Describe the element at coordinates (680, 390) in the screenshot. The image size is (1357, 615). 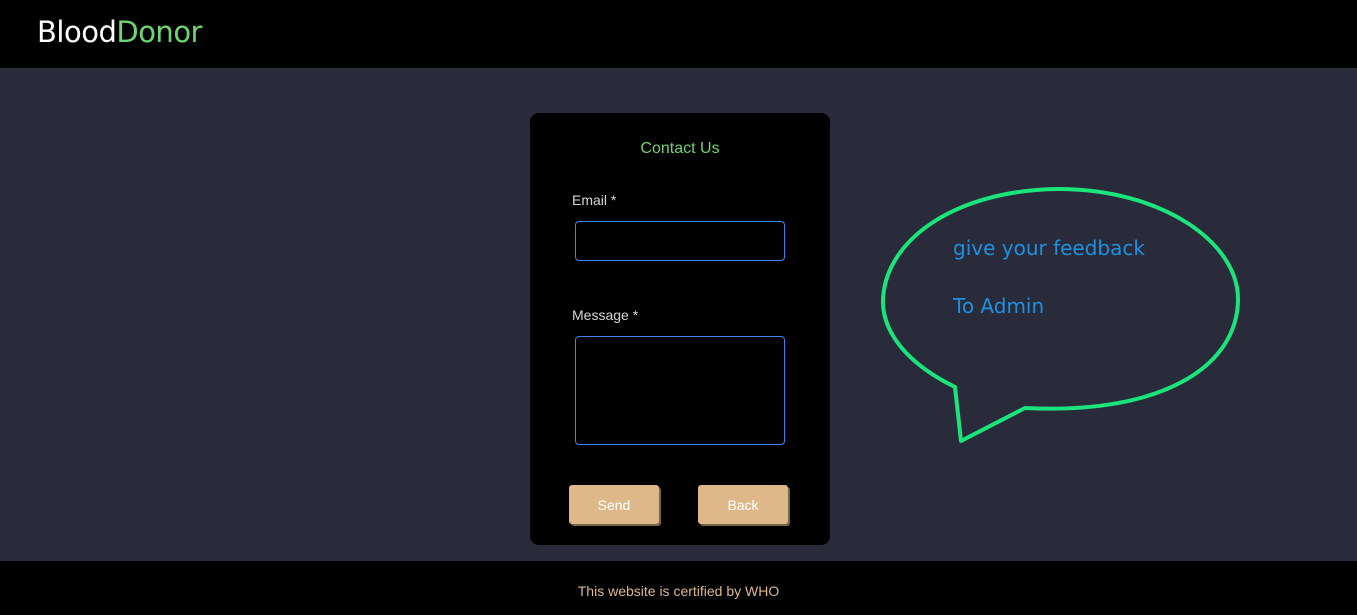
I see `message-field` at that location.